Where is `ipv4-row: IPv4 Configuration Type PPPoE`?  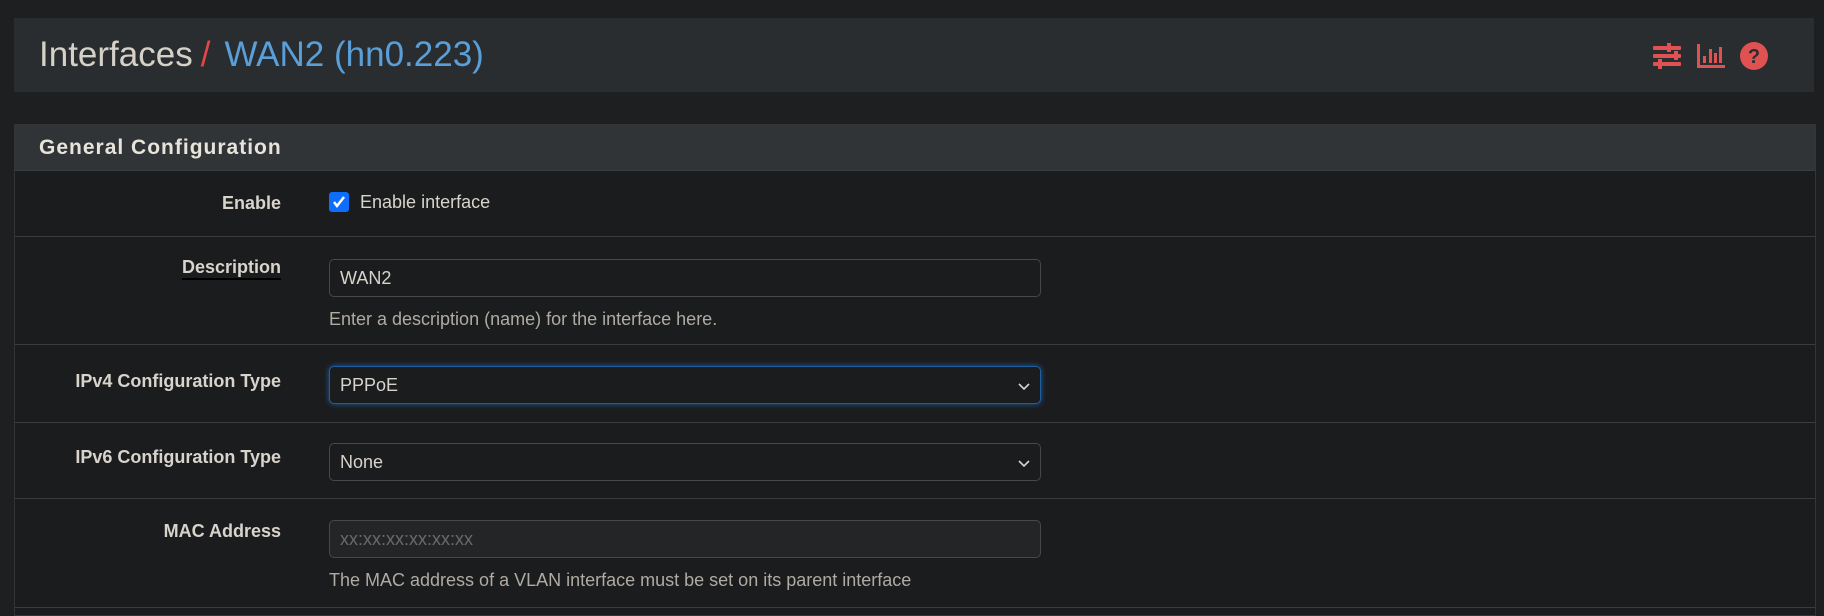
ipv4-row: IPv4 Configuration Type PPPoE is located at coordinates (915, 384).